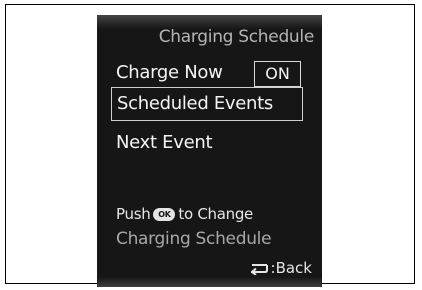  Describe the element at coordinates (207, 104) in the screenshot. I see `menu-item-scheduled-events: Scheduled Events` at that location.